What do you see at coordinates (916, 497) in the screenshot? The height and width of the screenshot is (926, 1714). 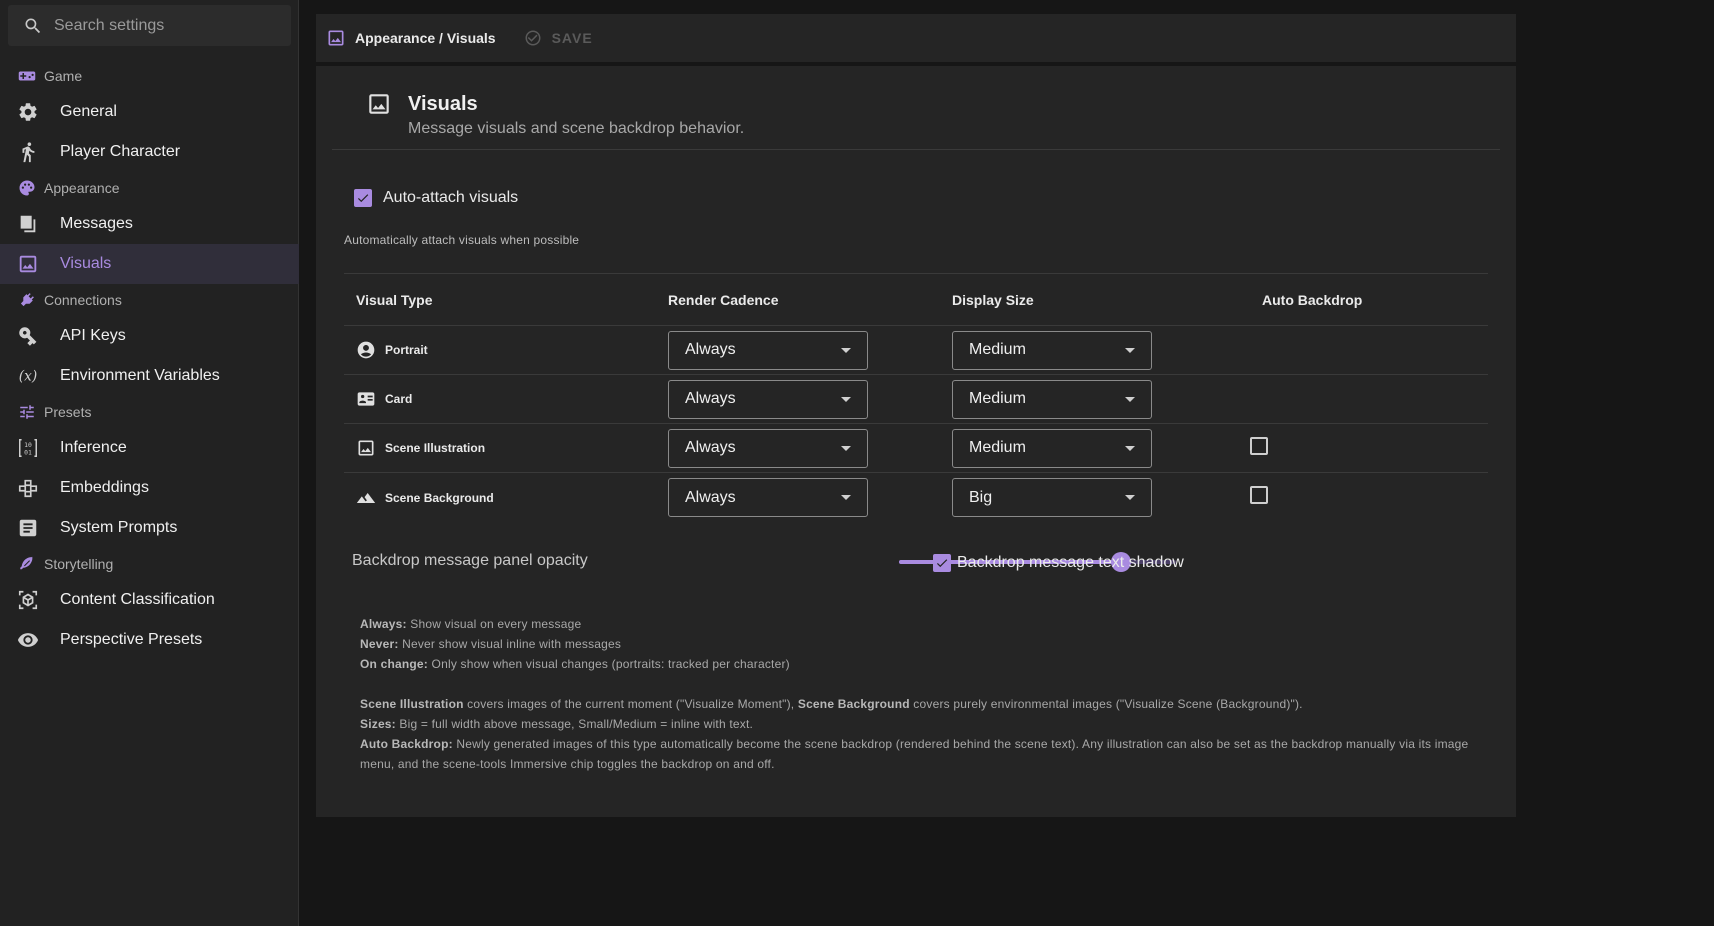 I see `table-row: Scene Background Always Big` at bounding box center [916, 497].